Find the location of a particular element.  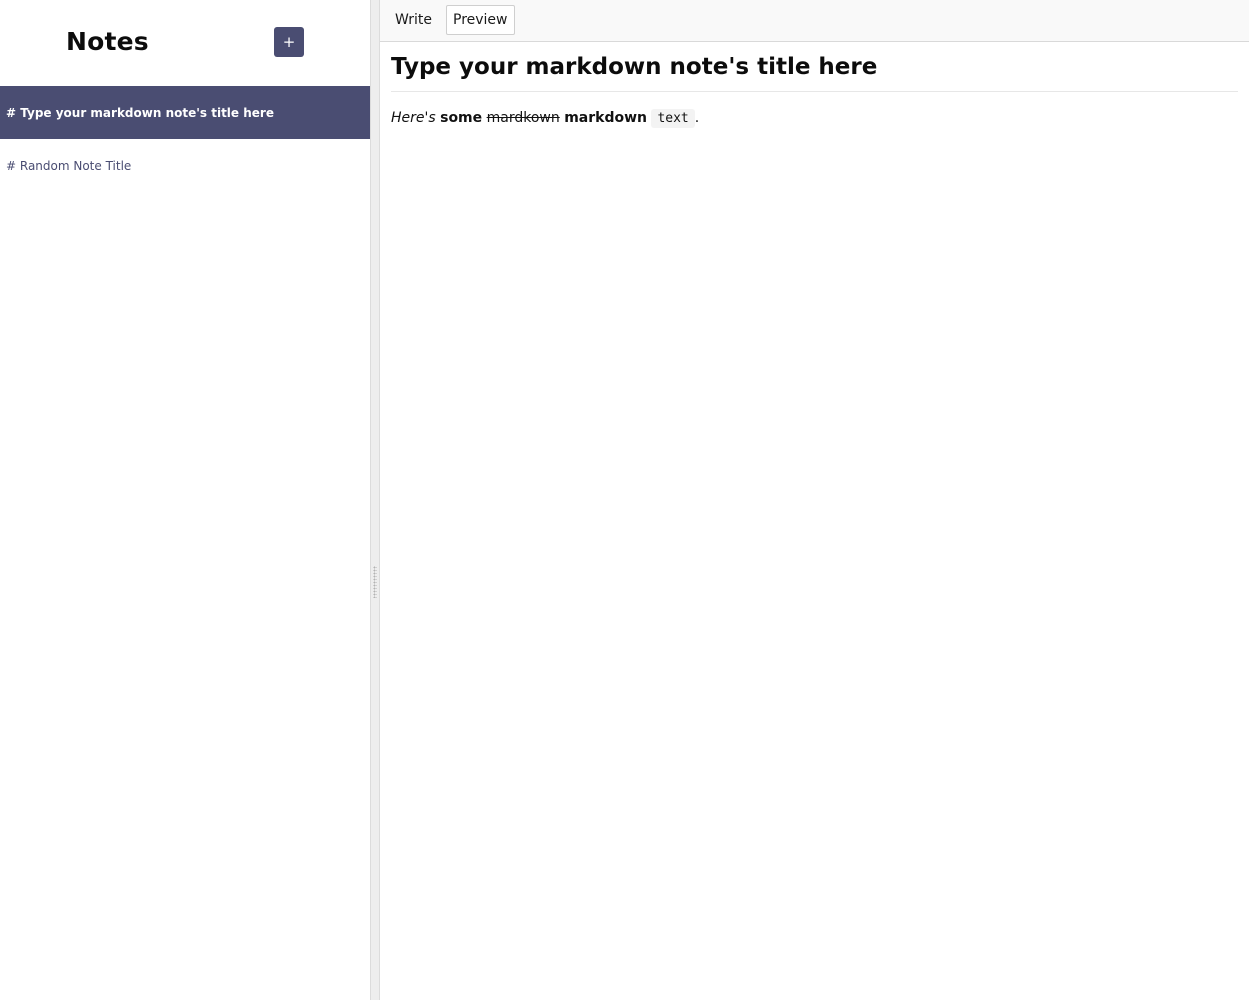

add-note-button: + is located at coordinates (289, 42).